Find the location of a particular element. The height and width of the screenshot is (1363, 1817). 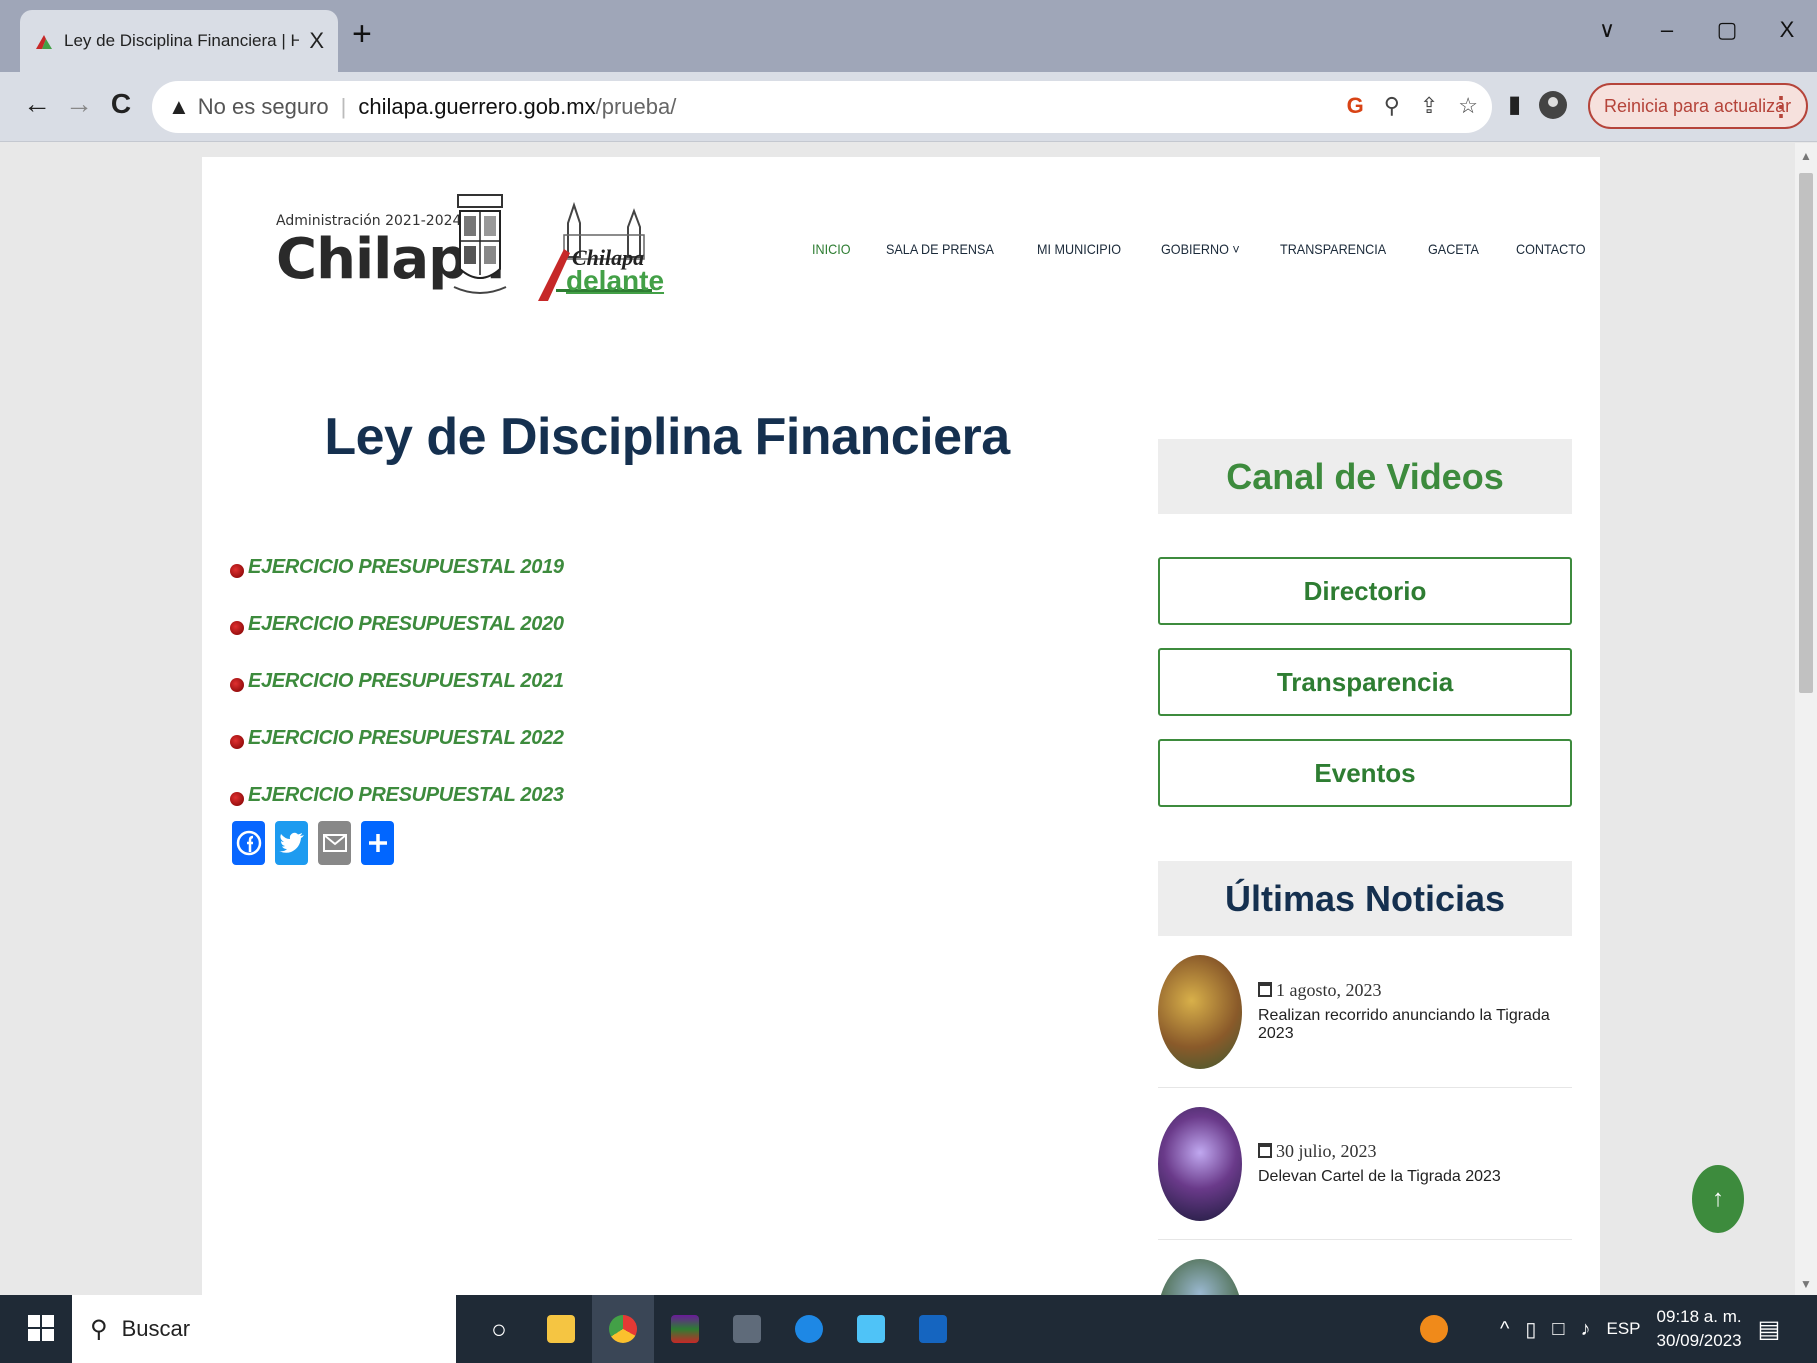

page-scrollbar: ▲ ▼ is located at coordinates (1806, 719).